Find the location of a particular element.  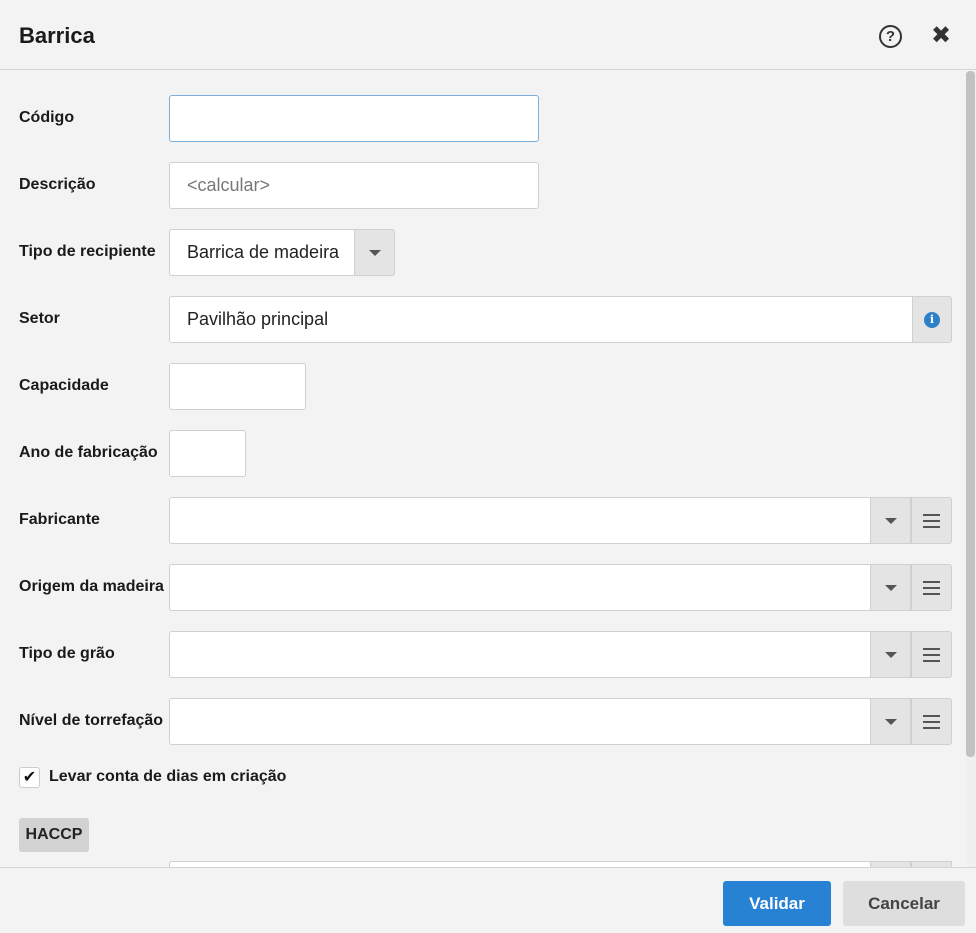

tipo-grao-list-button is located at coordinates (931, 654).